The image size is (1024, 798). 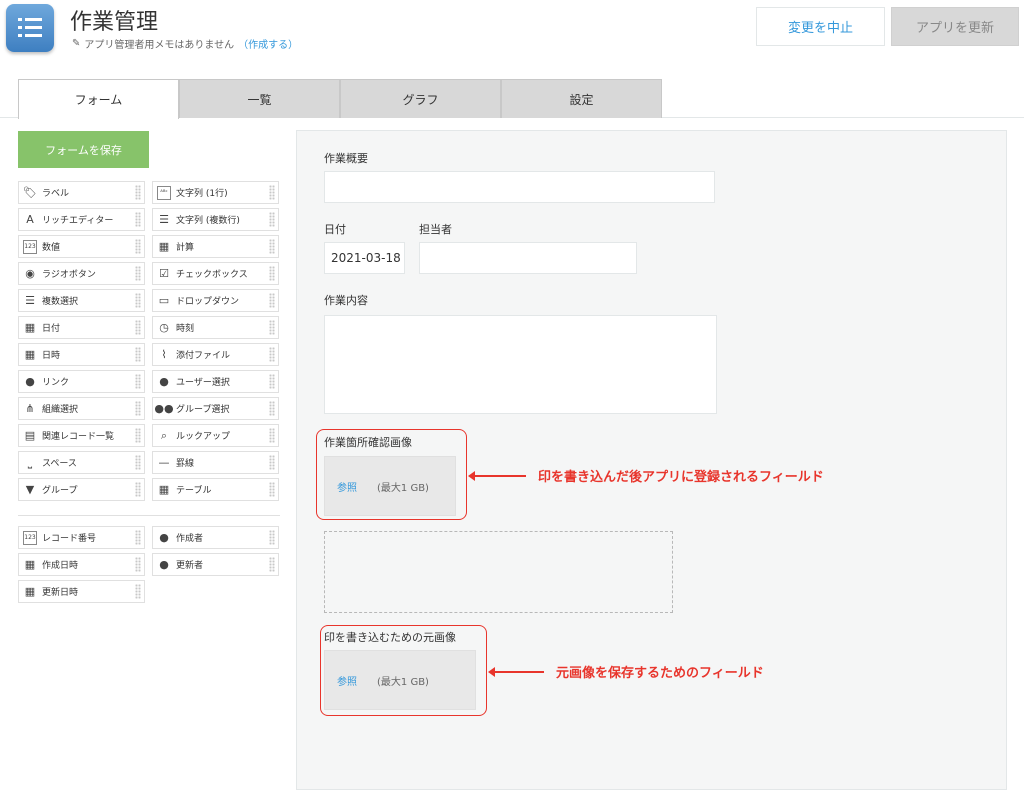 I want to click on palette-item-label: ルックアップ, so click(x=203, y=437).